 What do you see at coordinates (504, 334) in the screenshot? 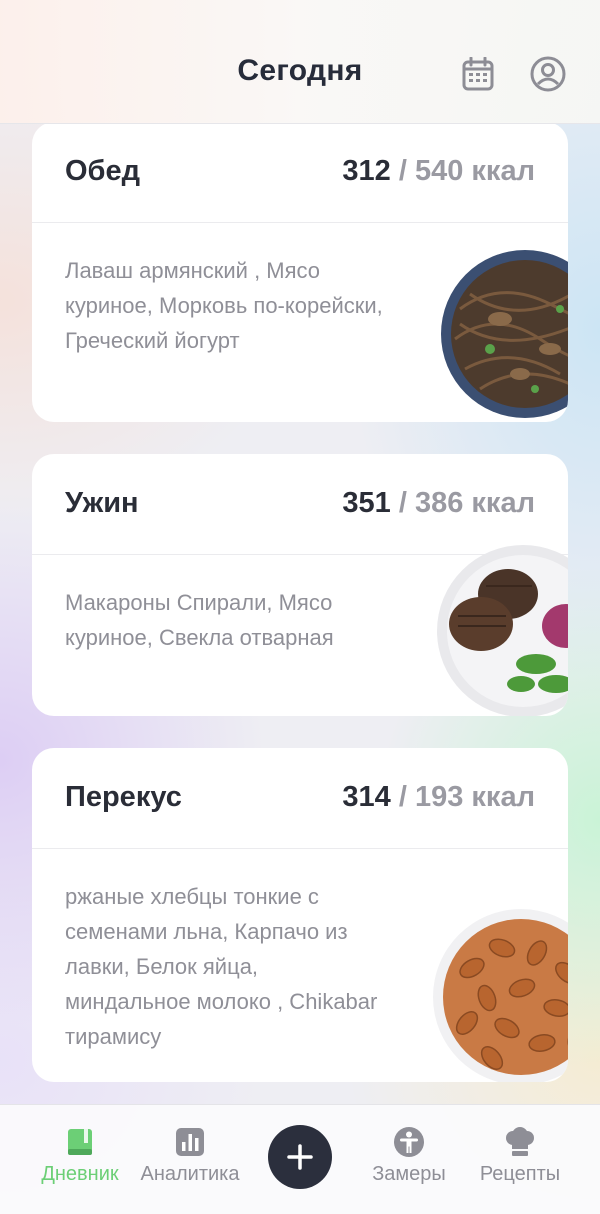
I see `noodles-dish-image` at bounding box center [504, 334].